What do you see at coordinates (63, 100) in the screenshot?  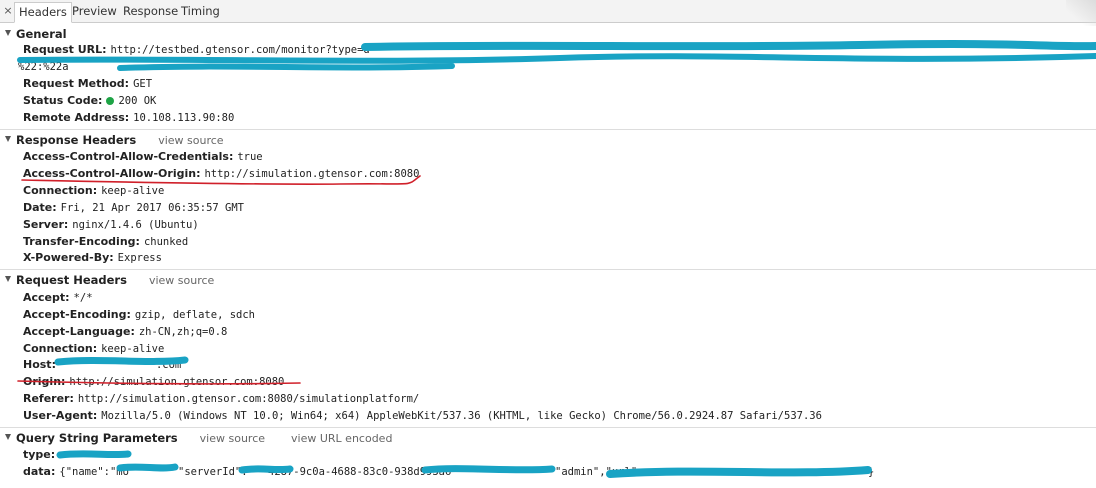 I see `header-key: Status Code:` at bounding box center [63, 100].